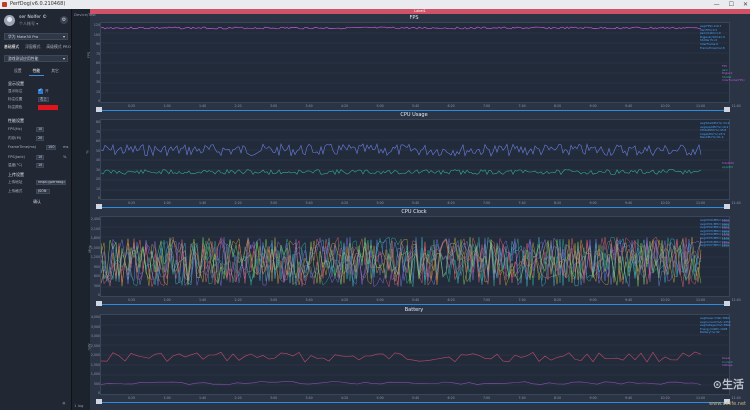 The image size is (750, 410). Describe the element at coordinates (97, 160) in the screenshot. I see `y-tick-label: 40` at that location.